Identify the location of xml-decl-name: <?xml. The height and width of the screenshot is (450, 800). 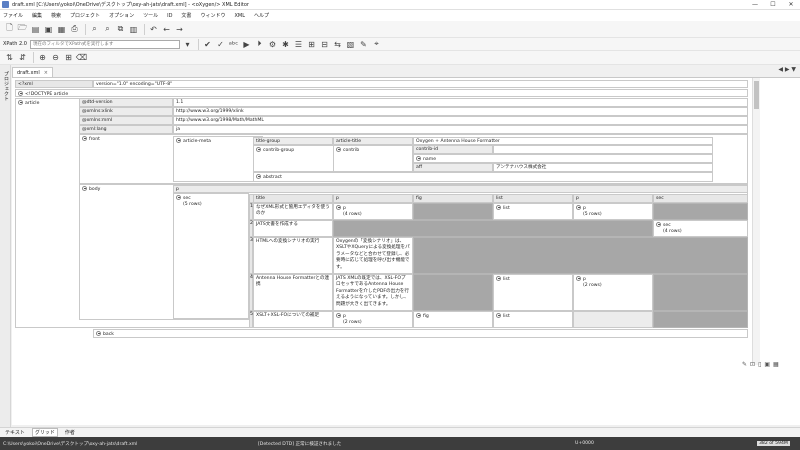
(54, 84).